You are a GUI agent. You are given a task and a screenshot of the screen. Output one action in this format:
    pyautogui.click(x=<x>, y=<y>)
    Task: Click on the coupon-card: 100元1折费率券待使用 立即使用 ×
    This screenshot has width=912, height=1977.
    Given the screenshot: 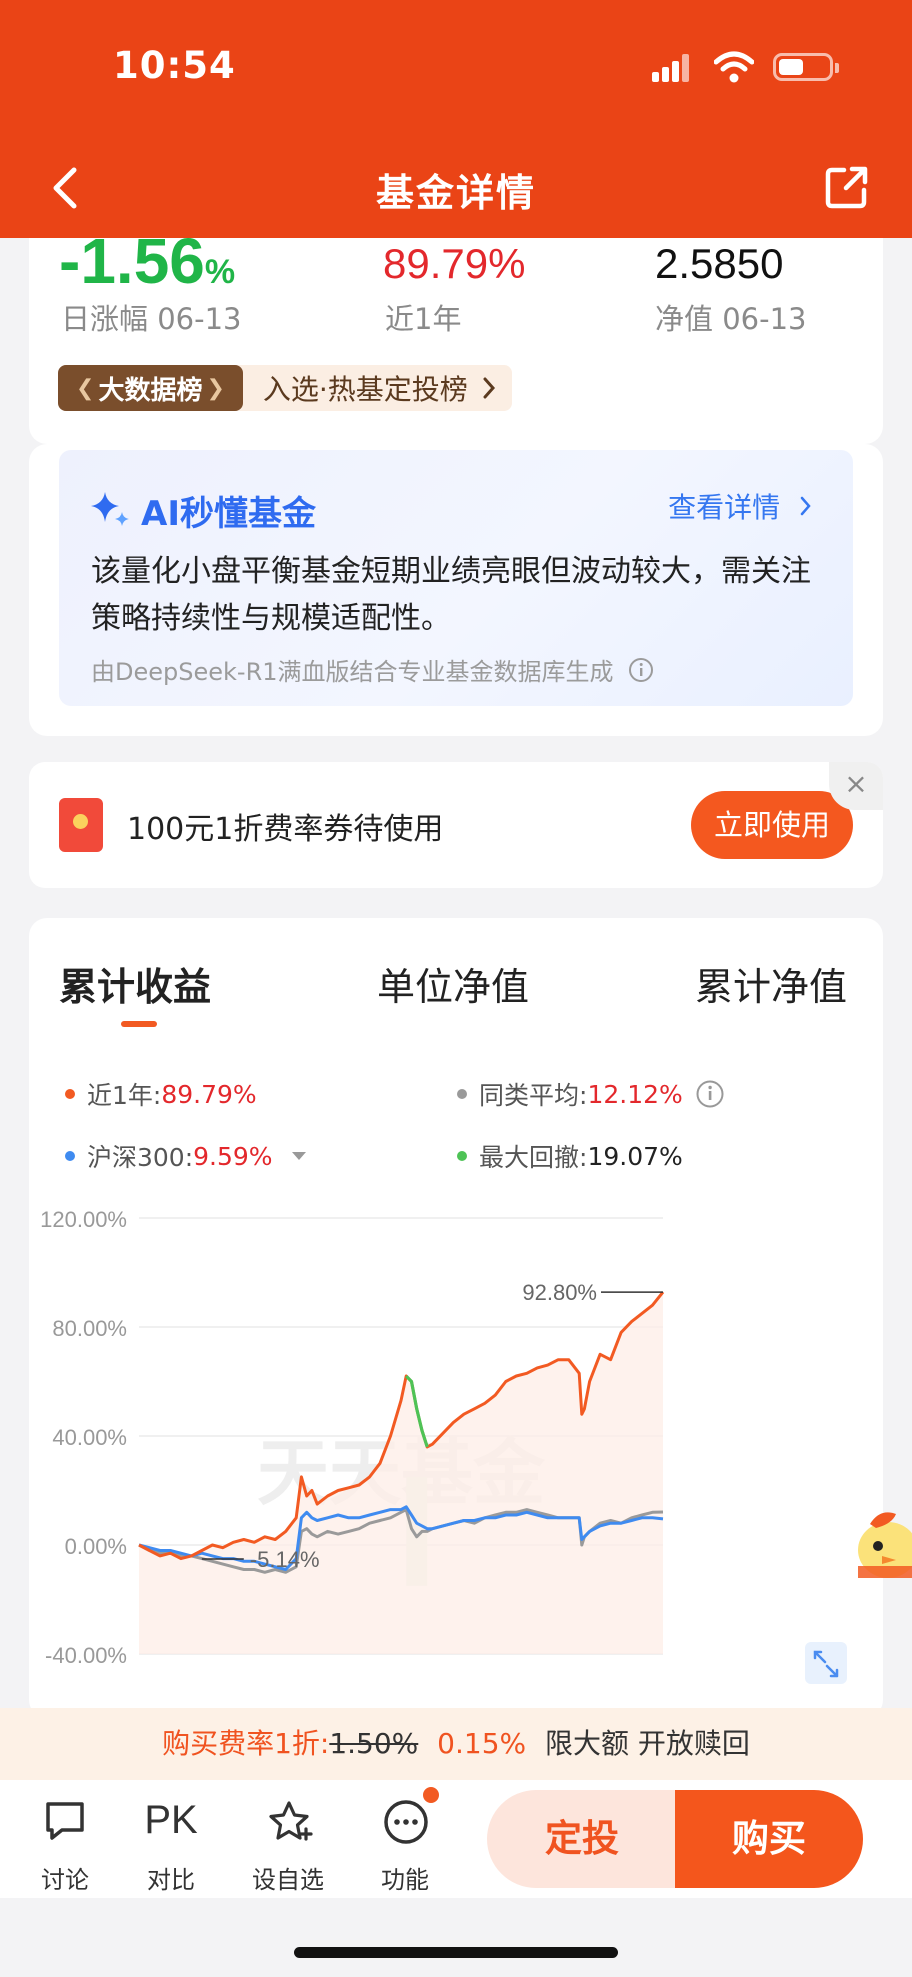 What is the action you would take?
    pyautogui.click(x=456, y=825)
    